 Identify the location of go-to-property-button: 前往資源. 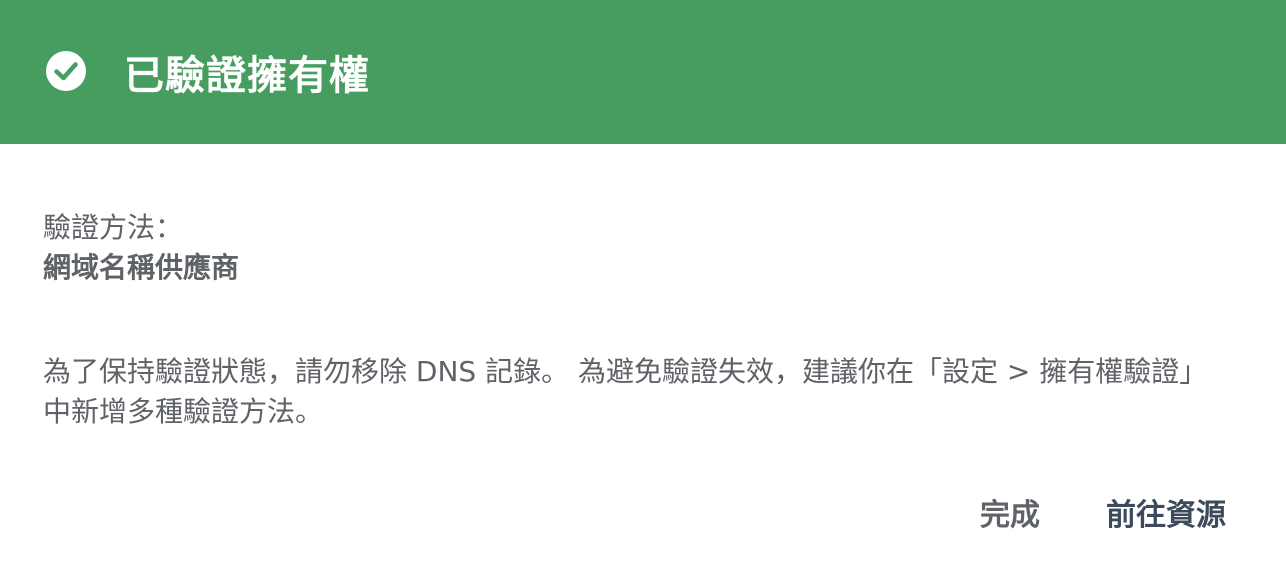
(1166, 516).